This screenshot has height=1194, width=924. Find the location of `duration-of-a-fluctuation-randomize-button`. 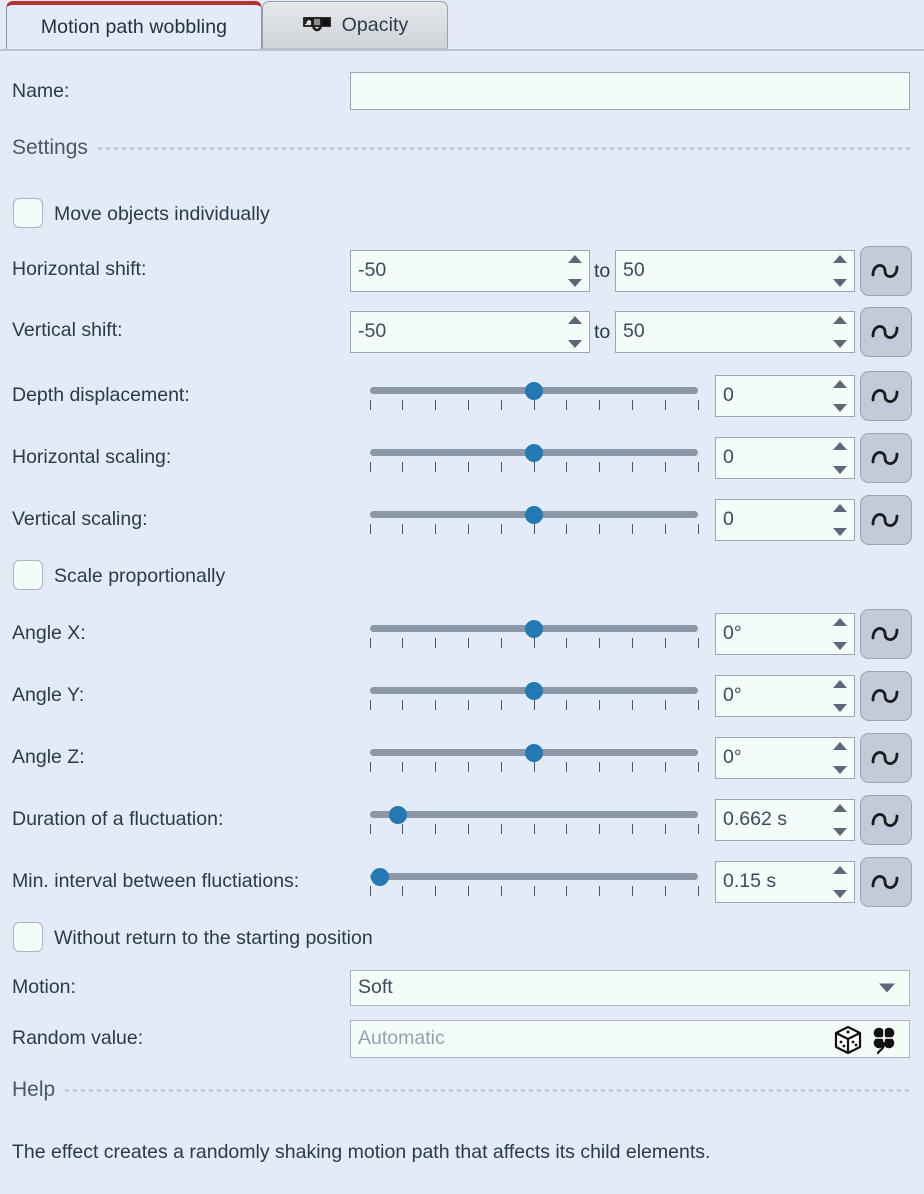

duration-of-a-fluctuation-randomize-button is located at coordinates (886, 820).